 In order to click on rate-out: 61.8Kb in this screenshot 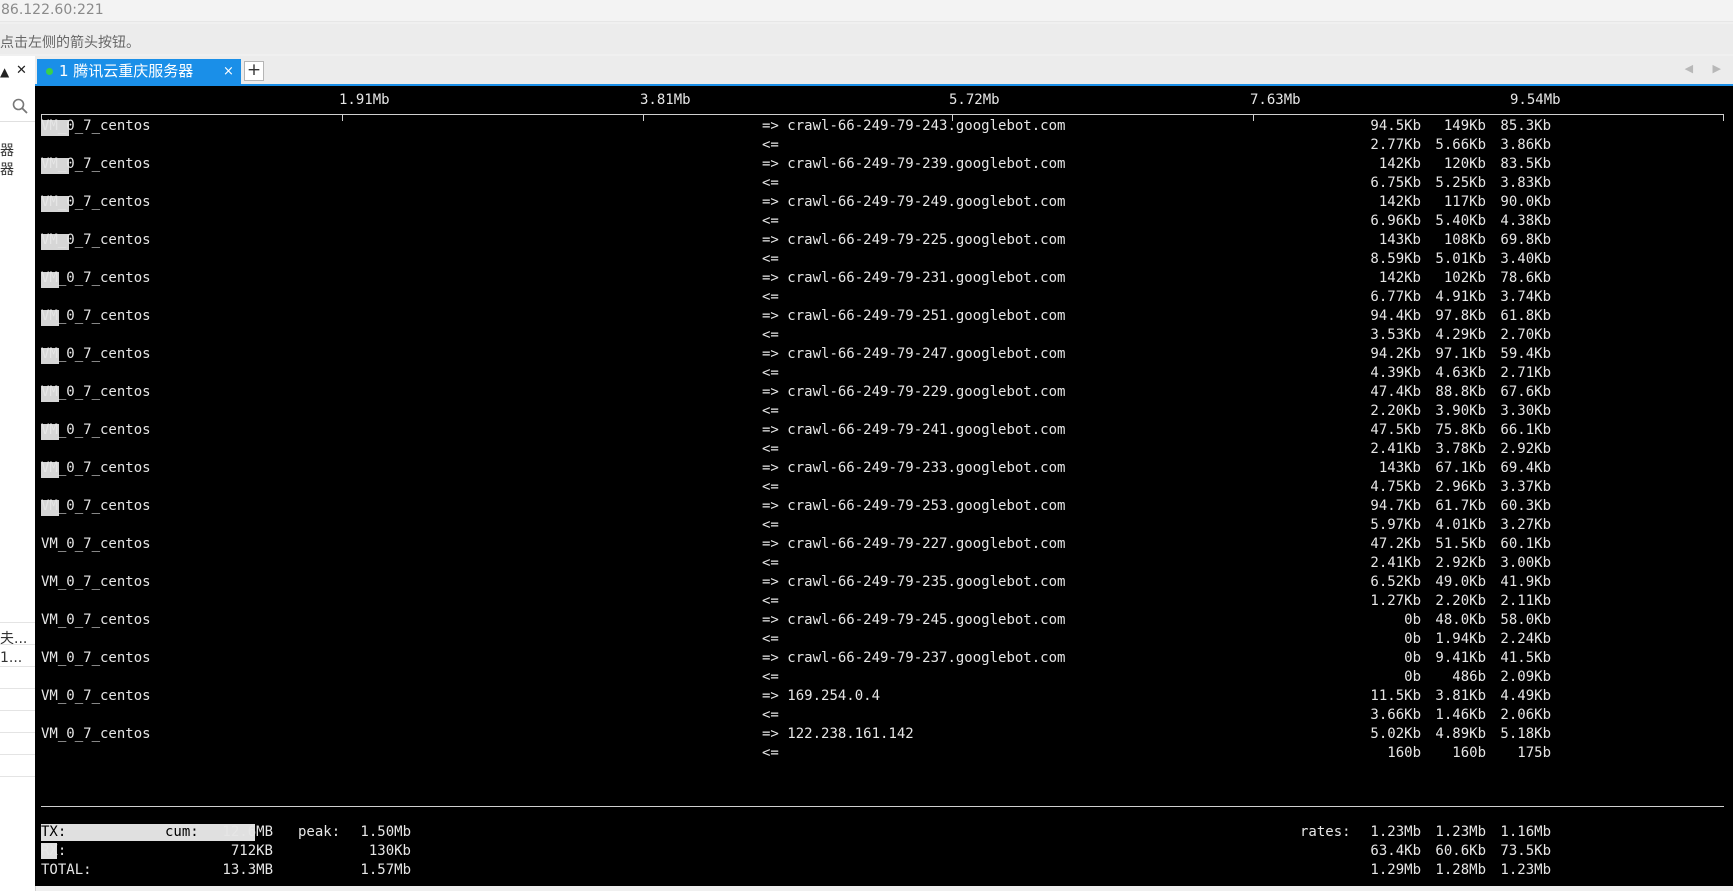, I will do `click(1525, 316)`.